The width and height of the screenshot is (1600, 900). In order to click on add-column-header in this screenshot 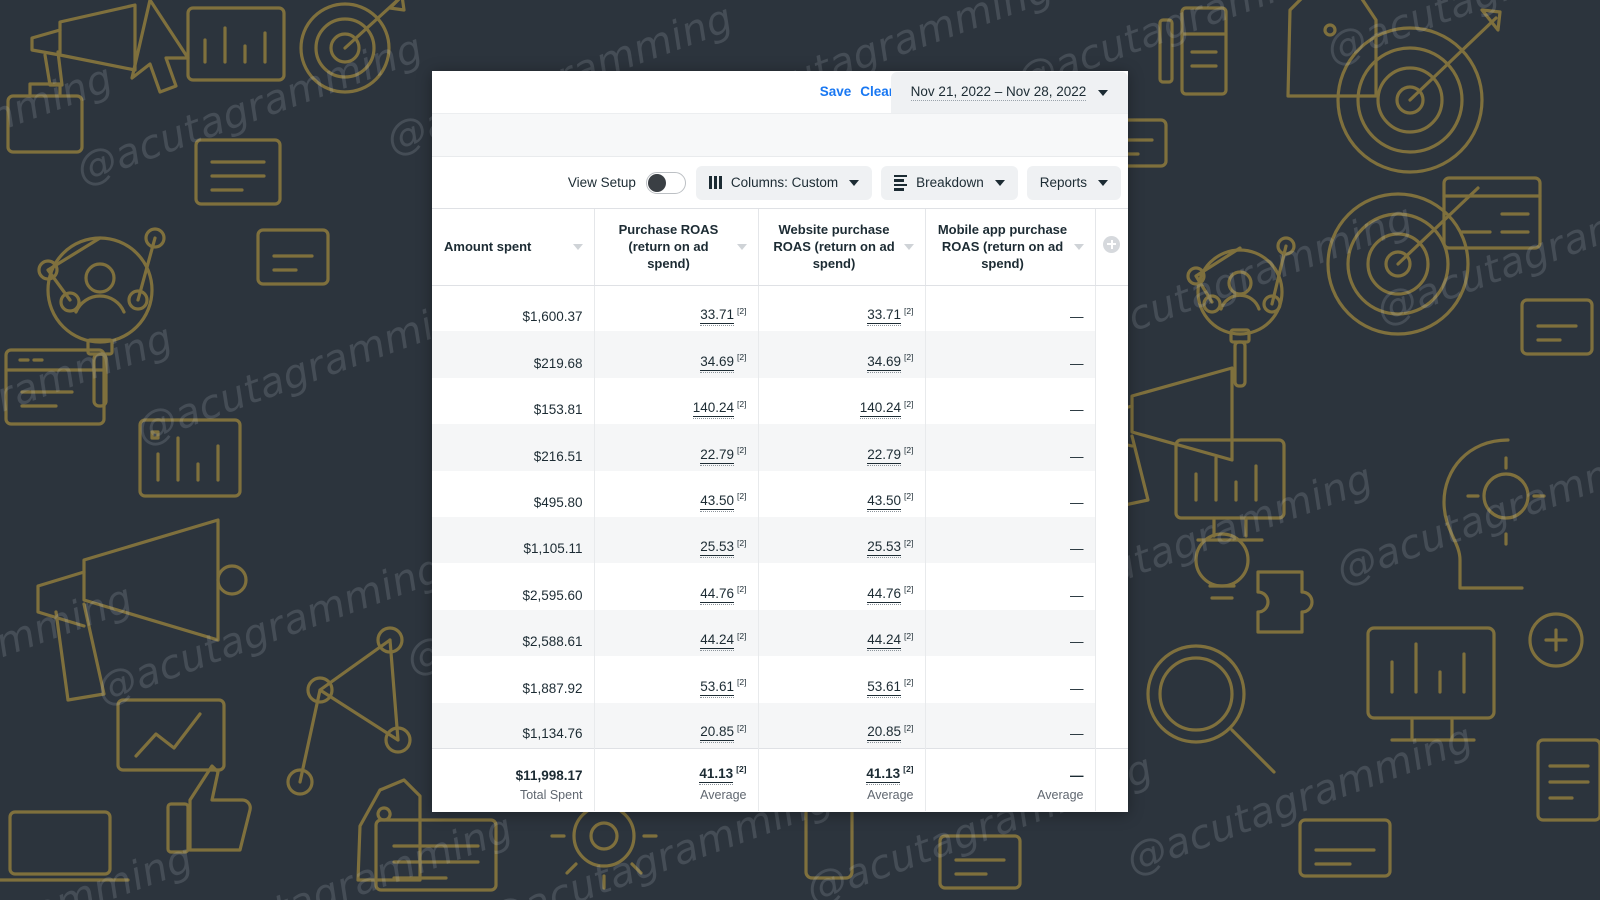, I will do `click(1111, 247)`.